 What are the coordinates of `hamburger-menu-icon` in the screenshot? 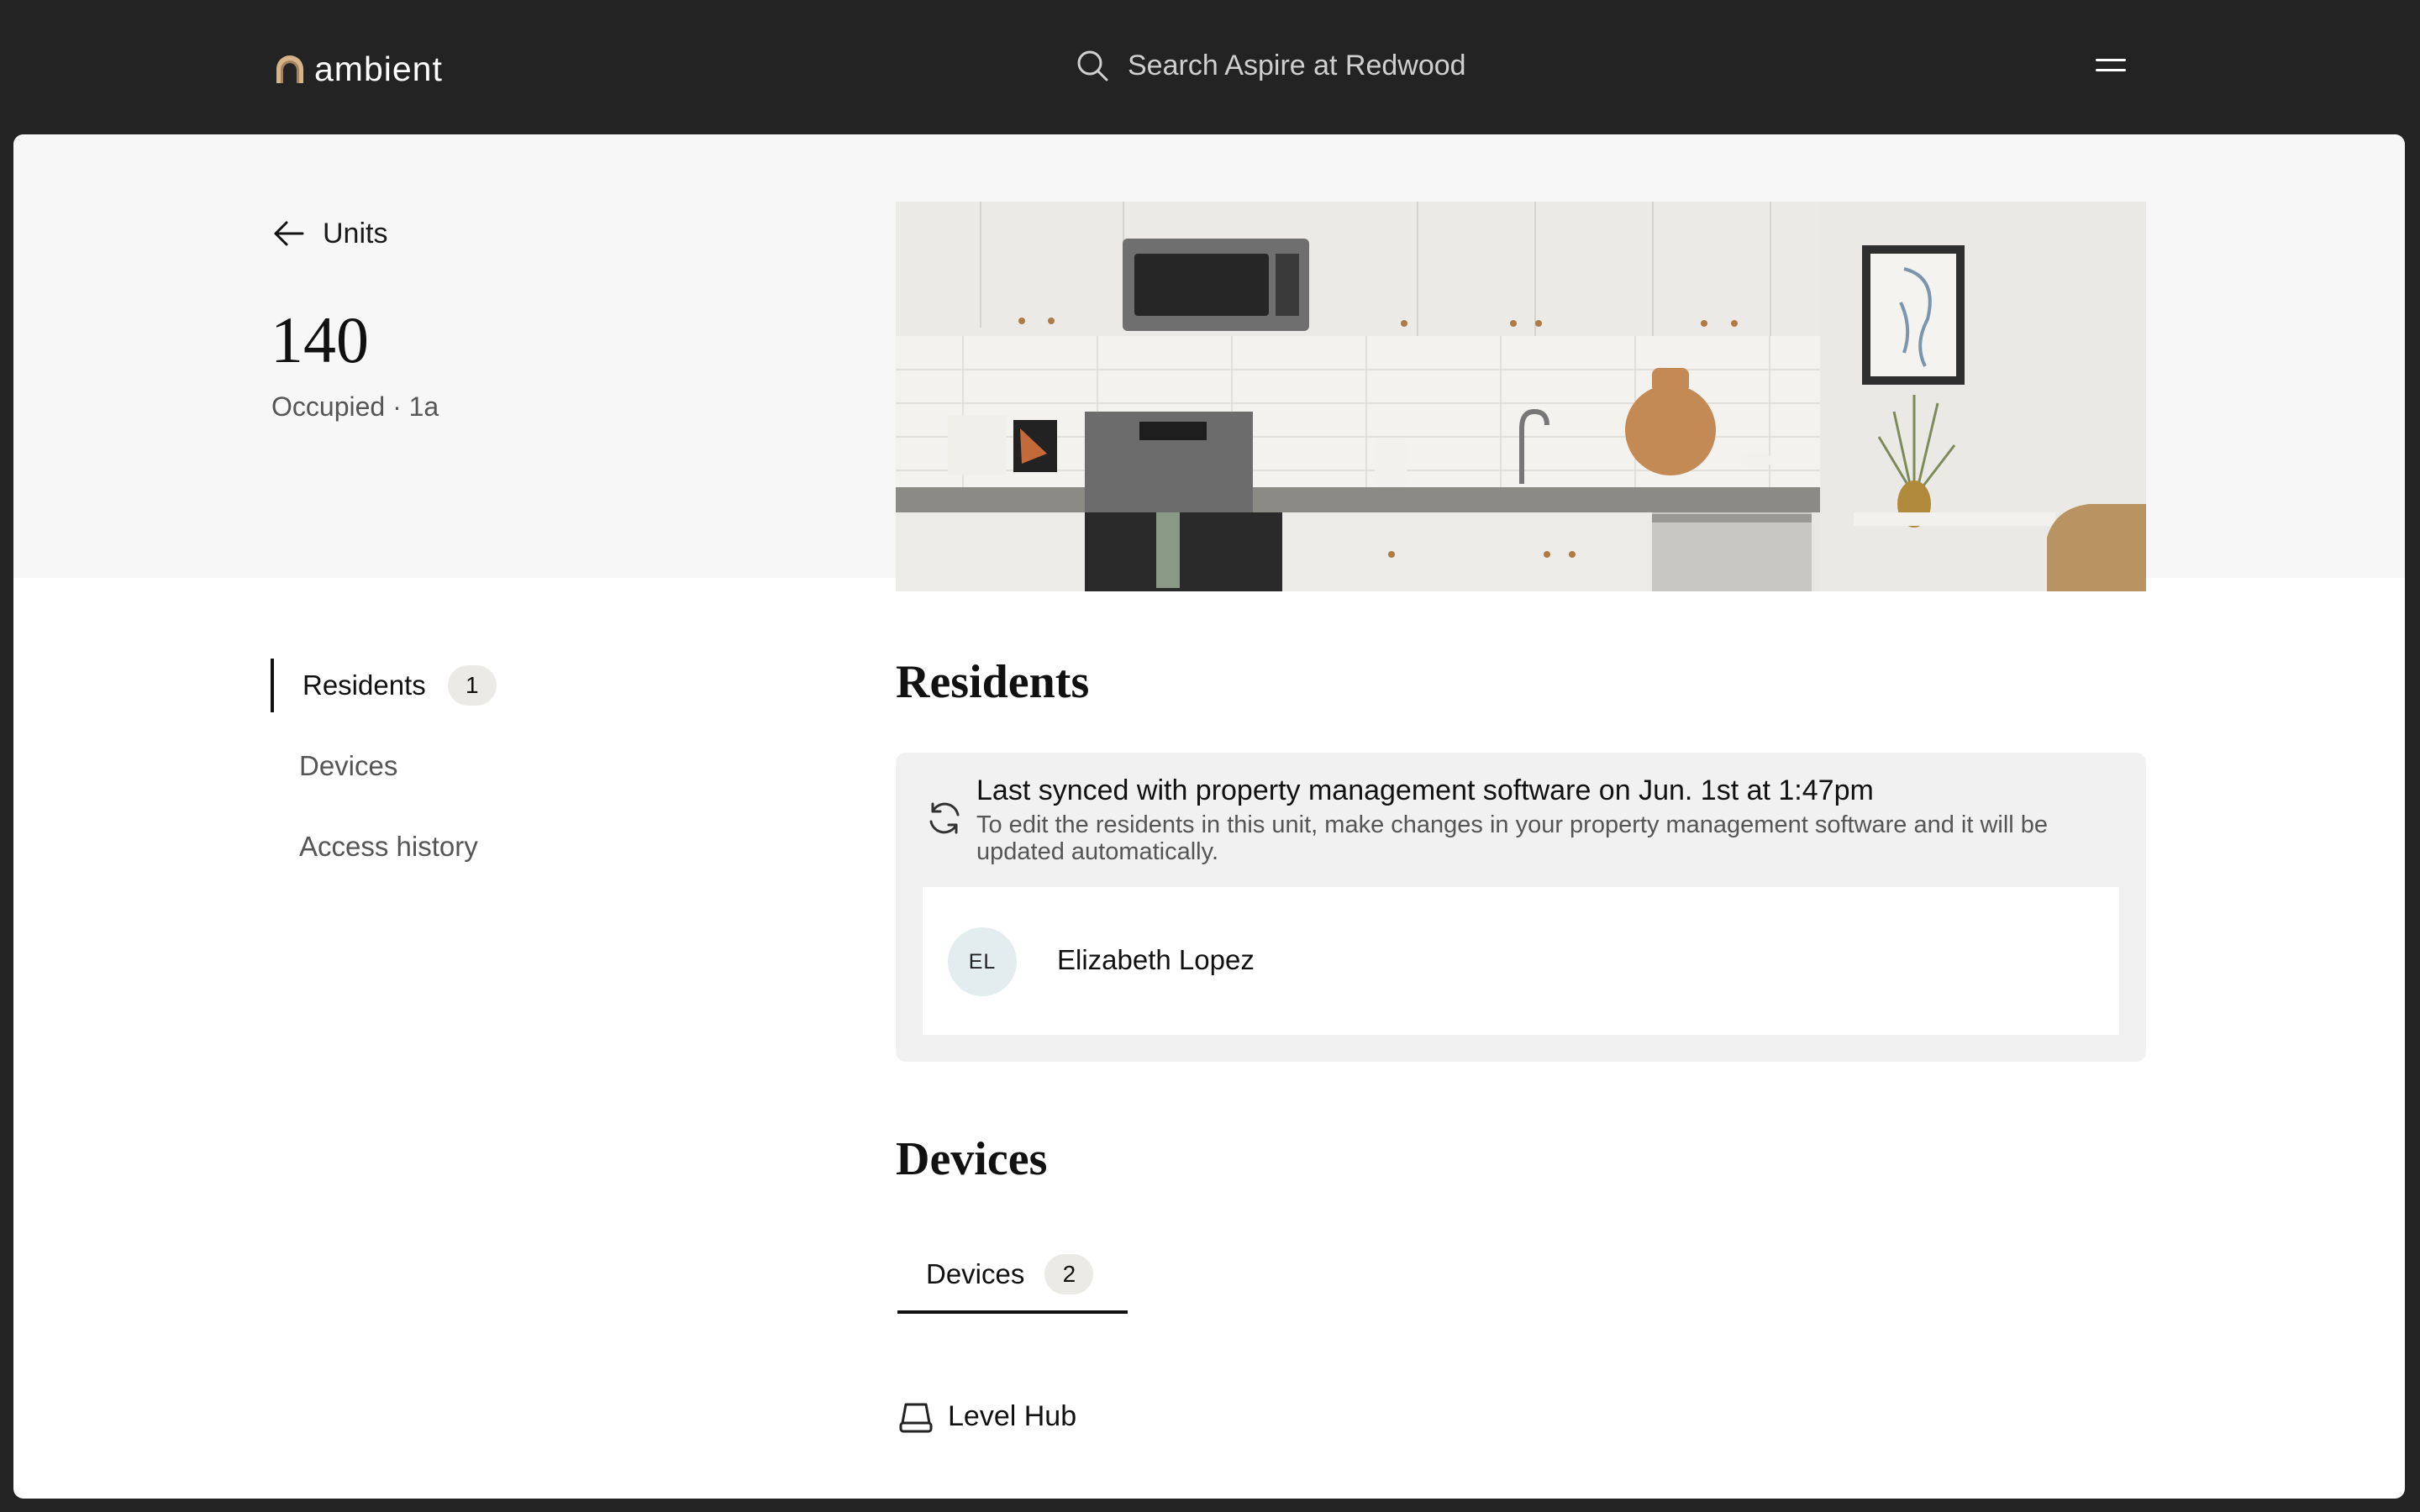 It's located at (2113, 67).